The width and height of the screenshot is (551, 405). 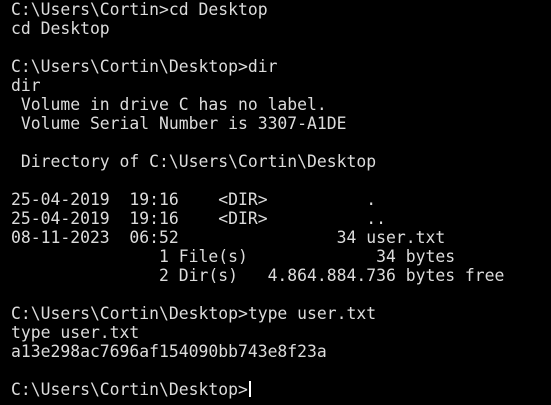 What do you see at coordinates (169, 351) in the screenshot?
I see `terminal-line: a13e298ac7696af154090bb743e8f23a` at bounding box center [169, 351].